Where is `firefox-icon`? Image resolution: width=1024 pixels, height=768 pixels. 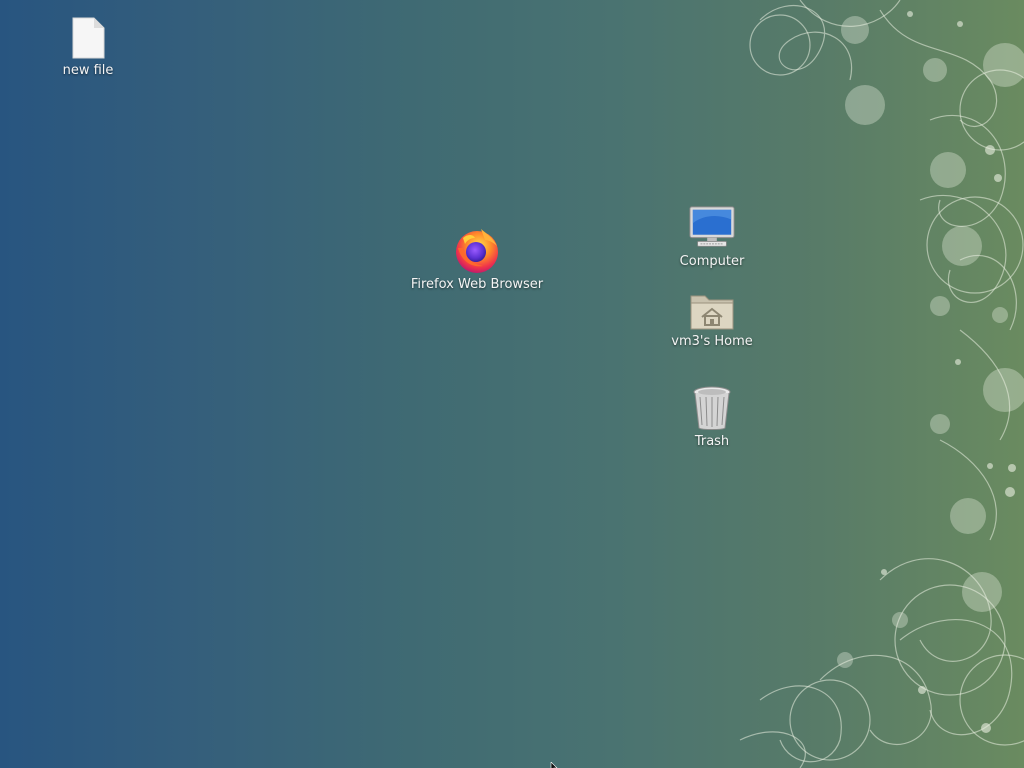
firefox-icon is located at coordinates (477, 250).